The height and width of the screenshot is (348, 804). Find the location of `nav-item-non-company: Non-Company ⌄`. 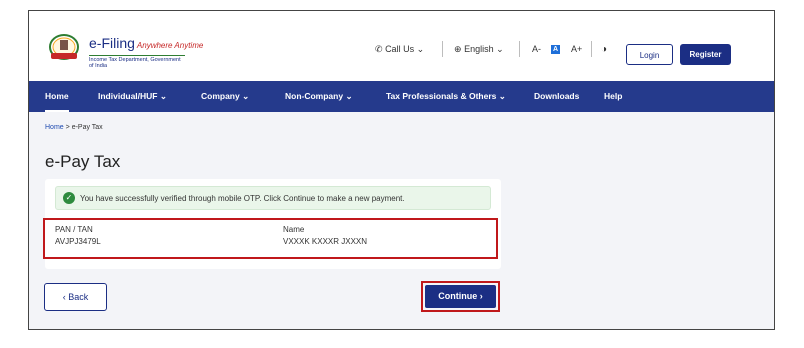

nav-item-non-company: Non-Company ⌄ is located at coordinates (319, 96).